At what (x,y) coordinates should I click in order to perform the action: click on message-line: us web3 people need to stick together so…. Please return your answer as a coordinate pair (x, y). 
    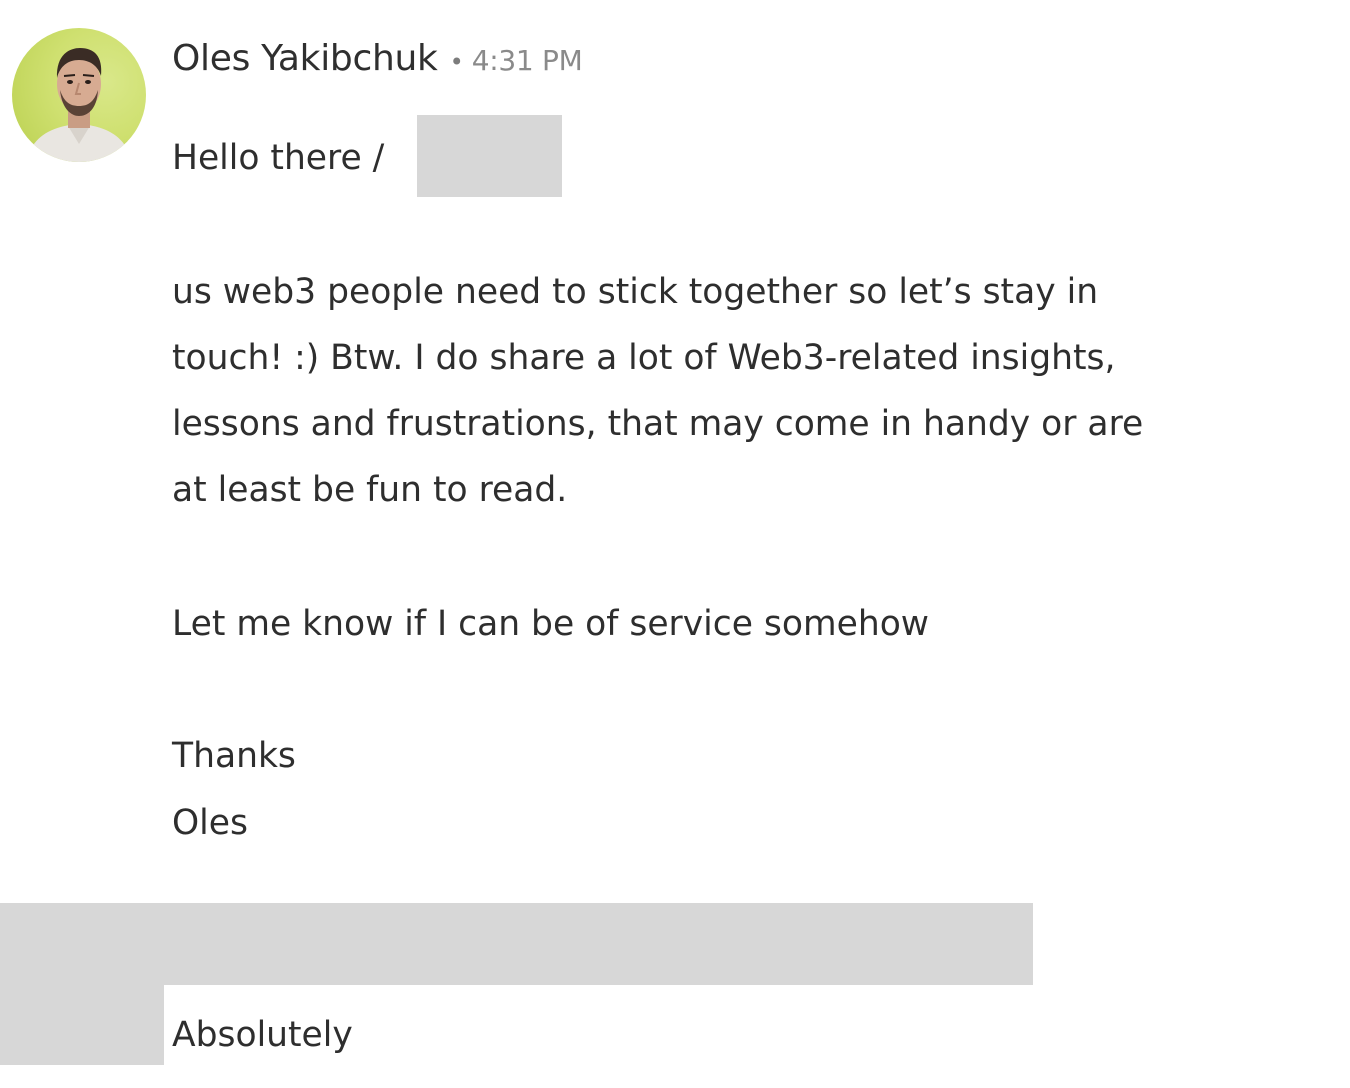
    Looking at the image, I should click on (635, 292).